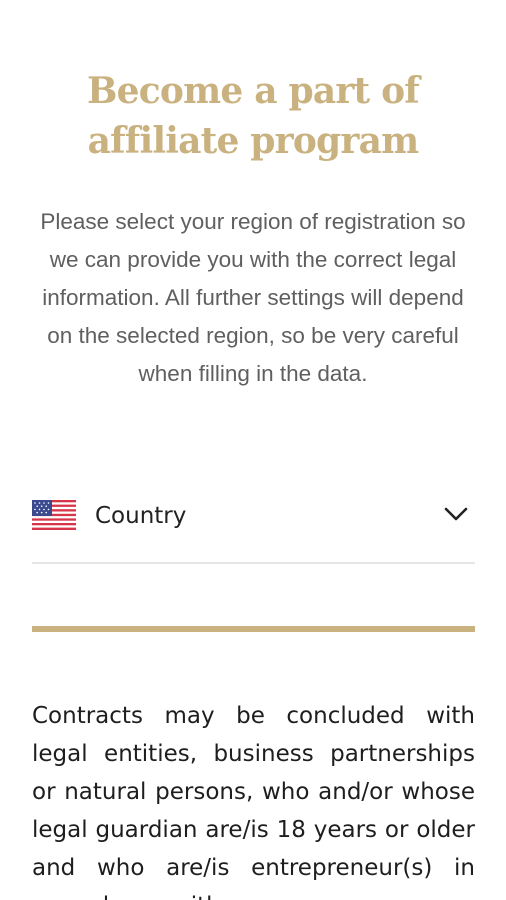  What do you see at coordinates (54, 515) in the screenshot?
I see `us-flag-icon` at bounding box center [54, 515].